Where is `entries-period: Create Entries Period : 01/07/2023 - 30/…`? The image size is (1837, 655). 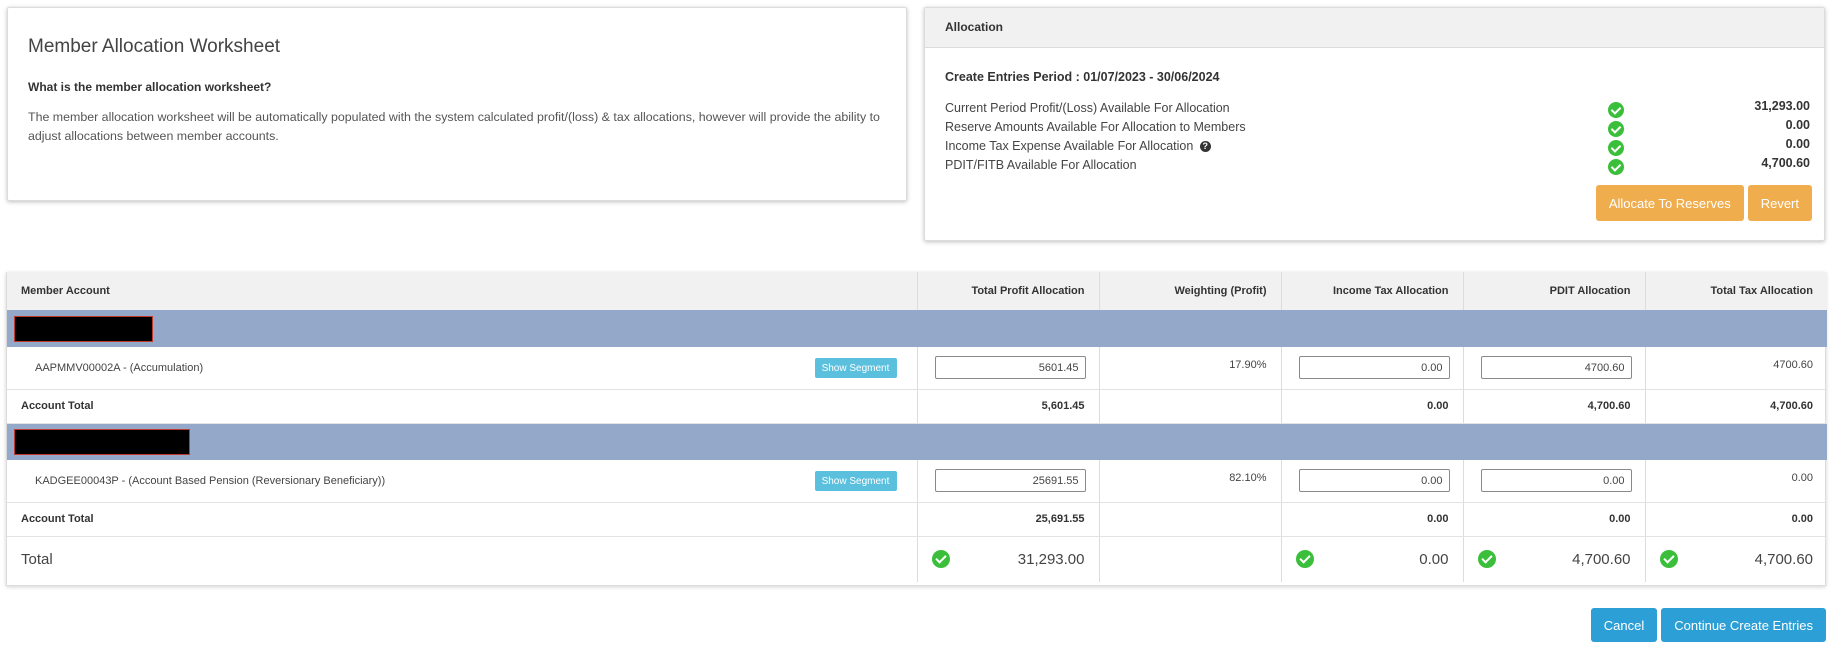
entries-period: Create Entries Period : 01/07/2023 - 30/… is located at coordinates (1082, 77).